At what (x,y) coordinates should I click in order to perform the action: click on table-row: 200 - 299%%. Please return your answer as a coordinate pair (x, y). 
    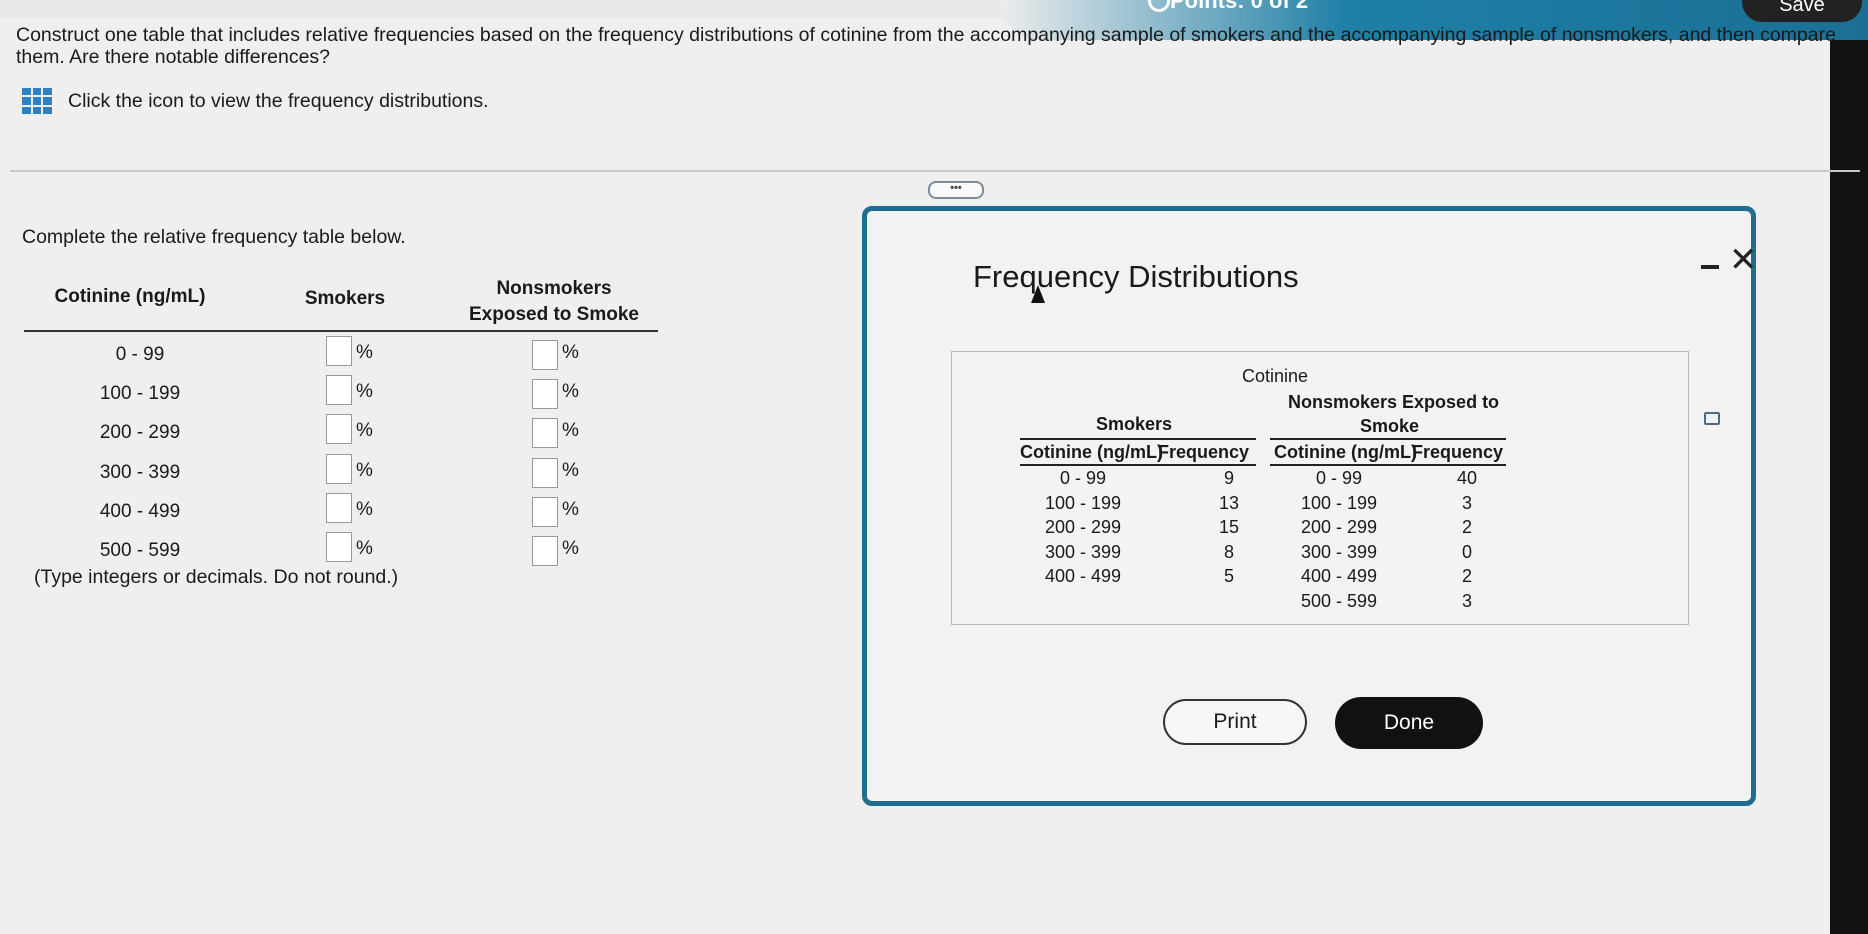
    Looking at the image, I should click on (330, 433).